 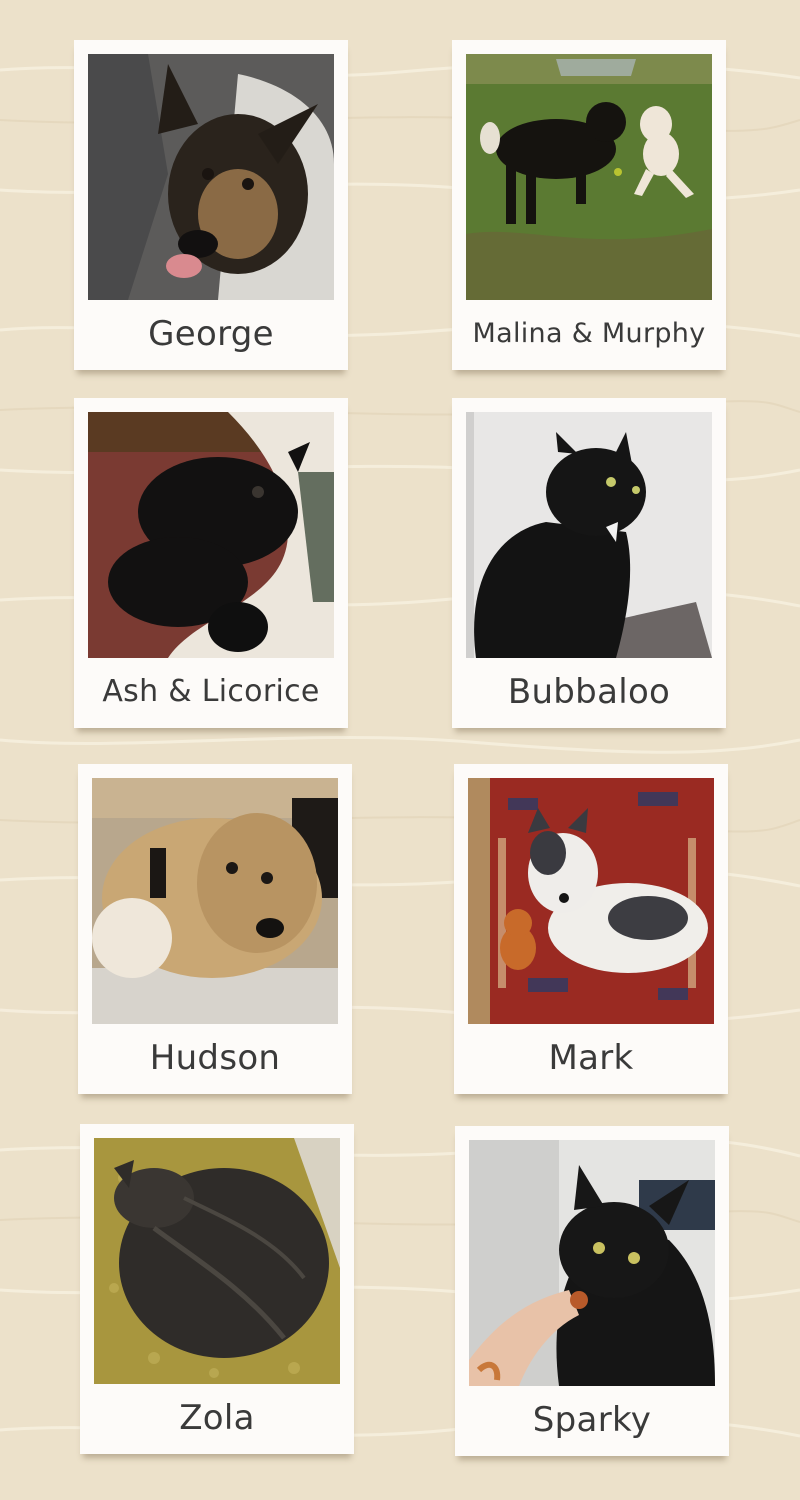 I want to click on pet-card-george: George, so click(x=211, y=205).